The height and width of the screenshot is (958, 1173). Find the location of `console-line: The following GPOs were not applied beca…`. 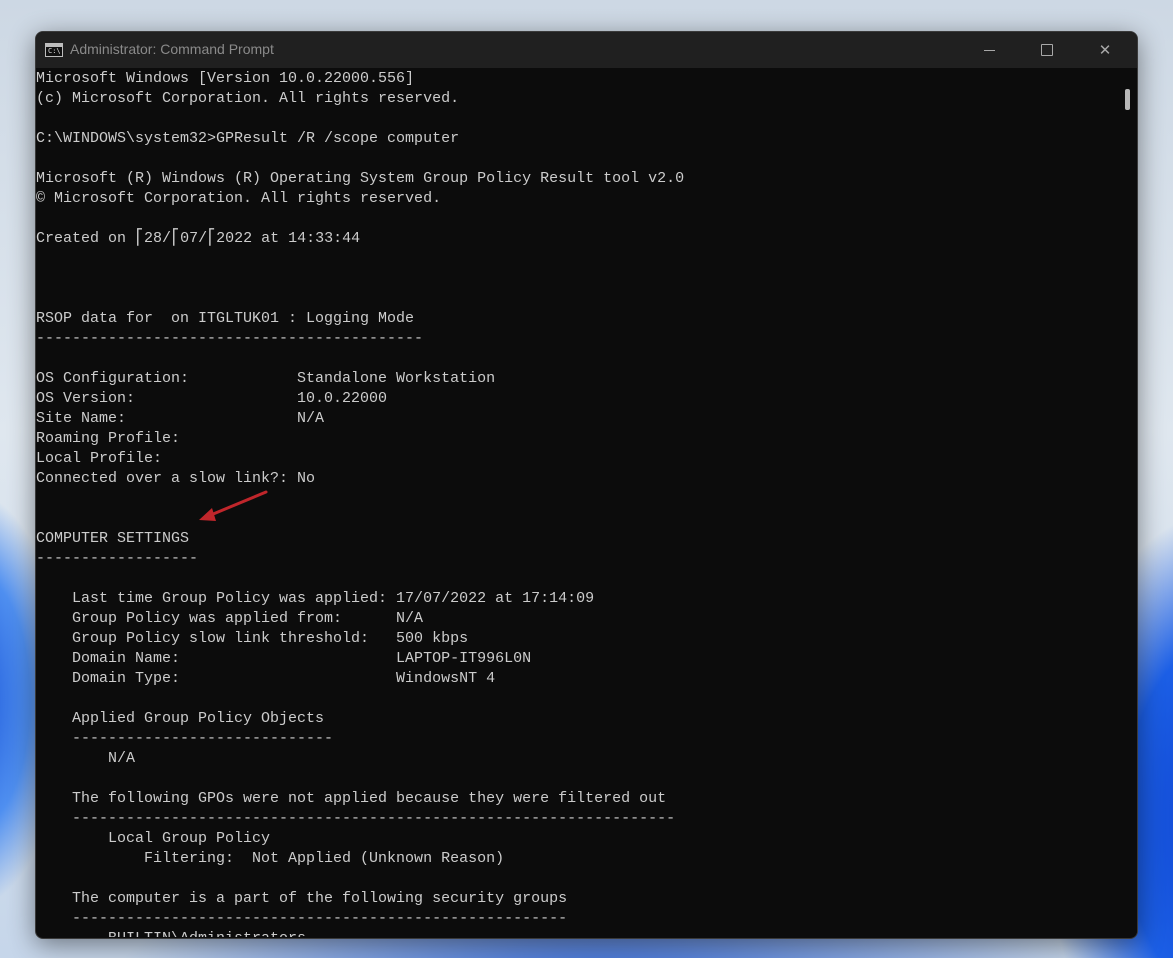

console-line: The following GPOs were not applied beca… is located at coordinates (351, 798).